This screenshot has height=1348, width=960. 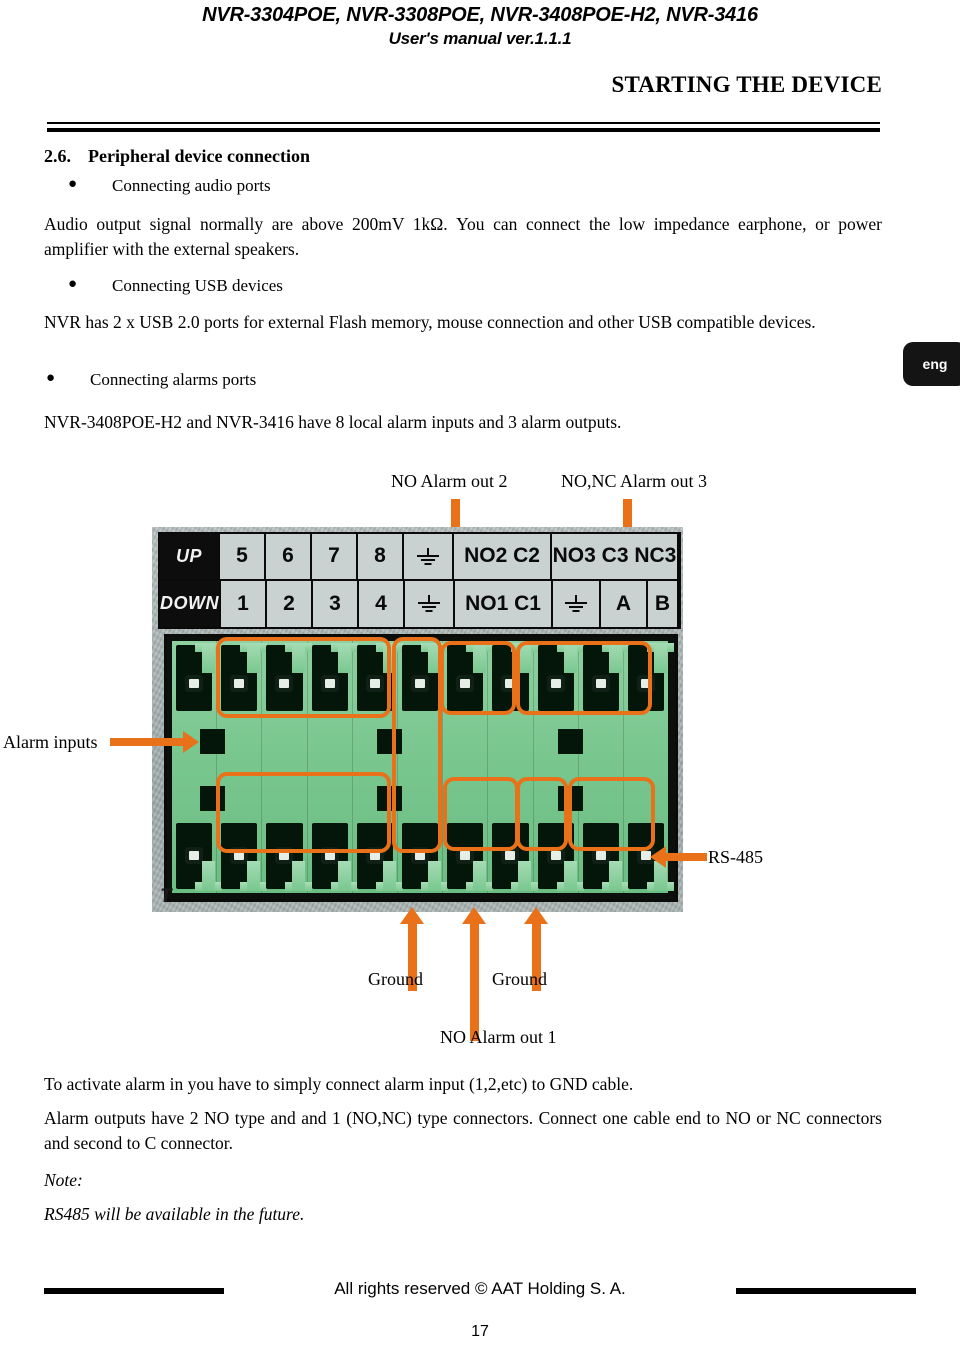 What do you see at coordinates (519, 979) in the screenshot?
I see `callout-ground-right: Ground` at bounding box center [519, 979].